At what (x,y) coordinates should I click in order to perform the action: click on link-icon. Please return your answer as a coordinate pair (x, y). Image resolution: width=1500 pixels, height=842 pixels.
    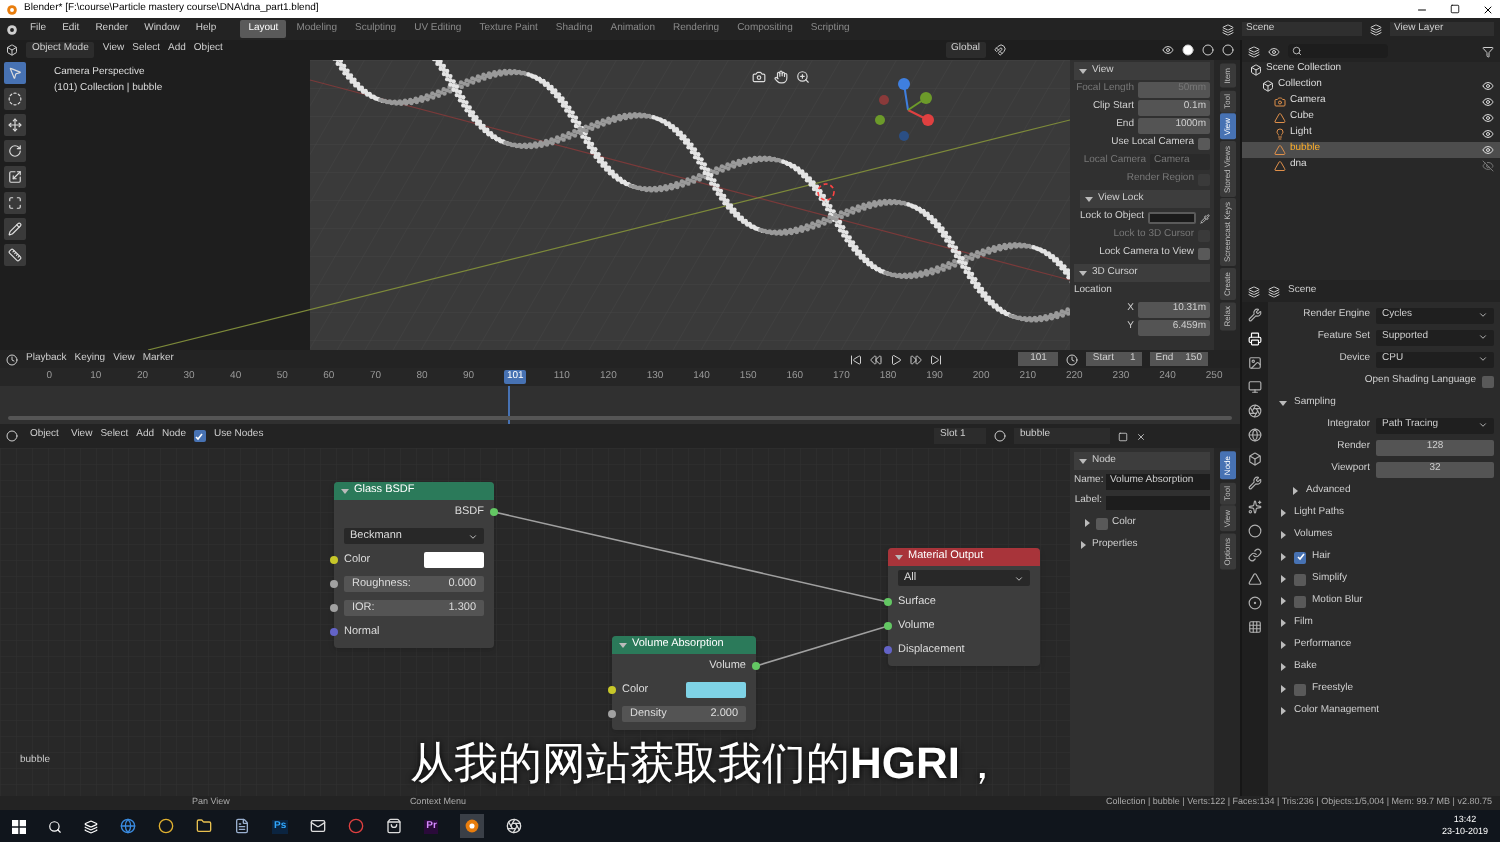
    Looking at the image, I should click on (1255, 555).